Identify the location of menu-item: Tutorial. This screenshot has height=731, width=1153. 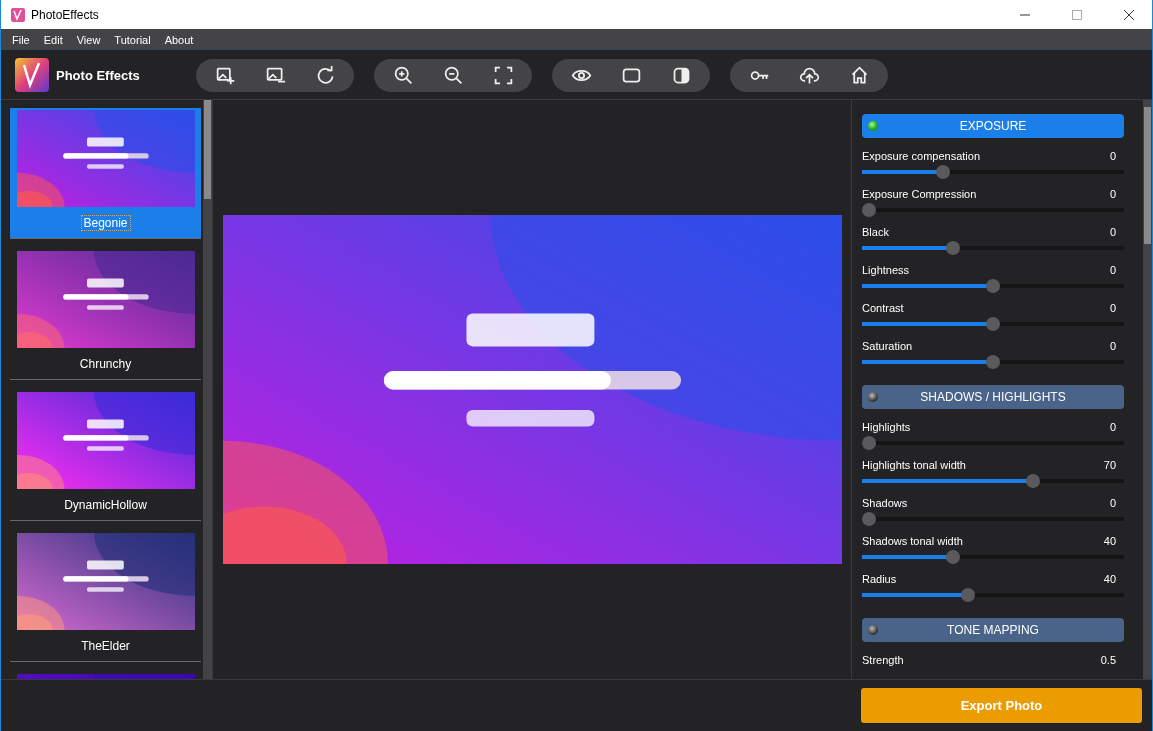
(132, 39).